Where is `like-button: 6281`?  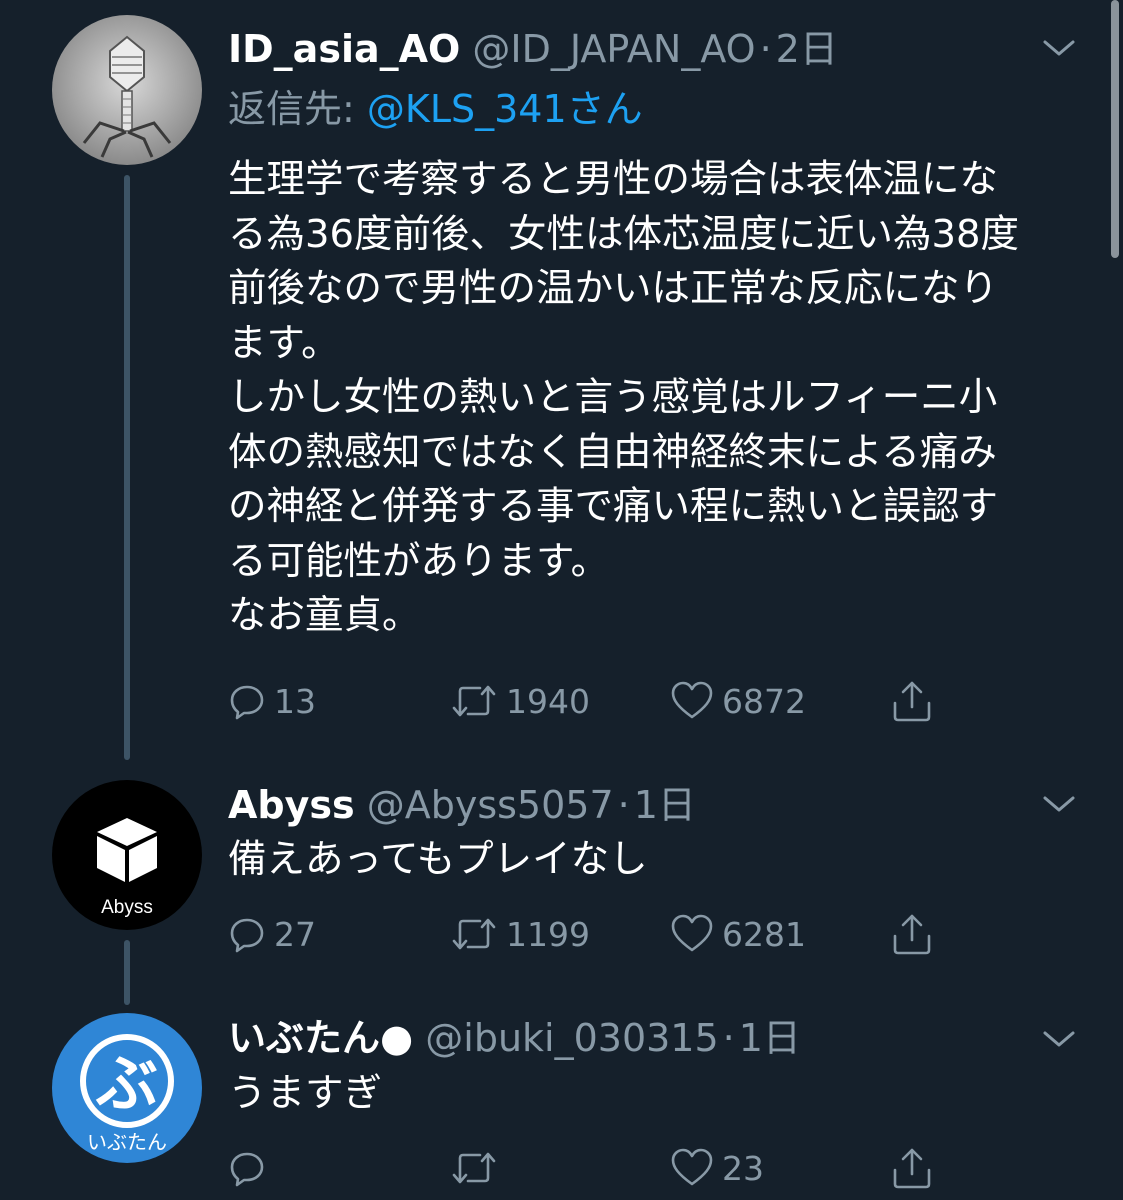 like-button: 6281 is located at coordinates (738, 934).